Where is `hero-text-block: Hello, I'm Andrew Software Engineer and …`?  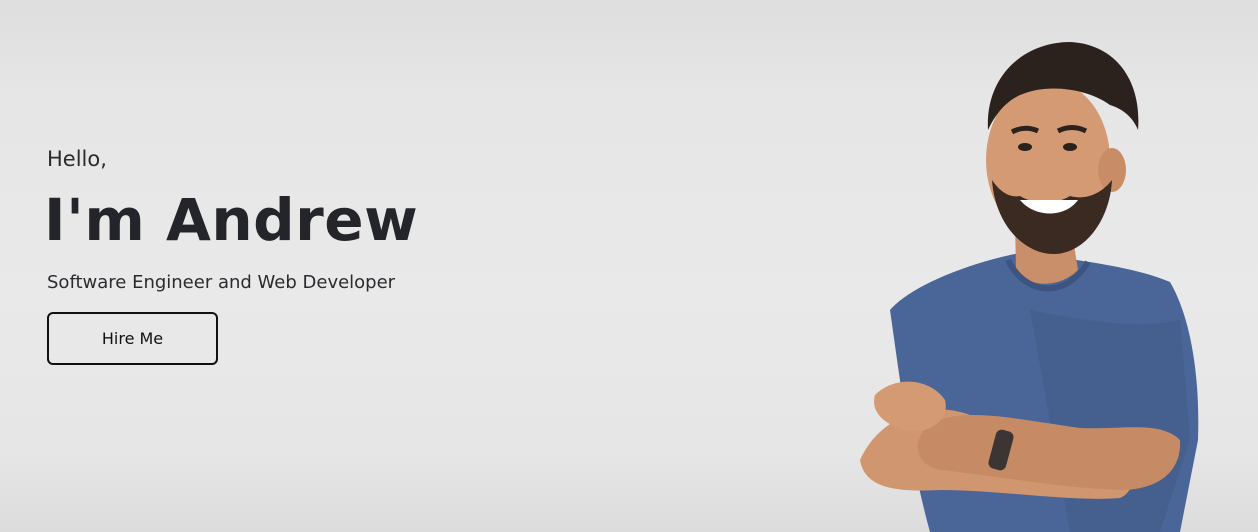
hero-text-block: Hello, I'm Andrew Software Engineer and … is located at coordinates (255, 254).